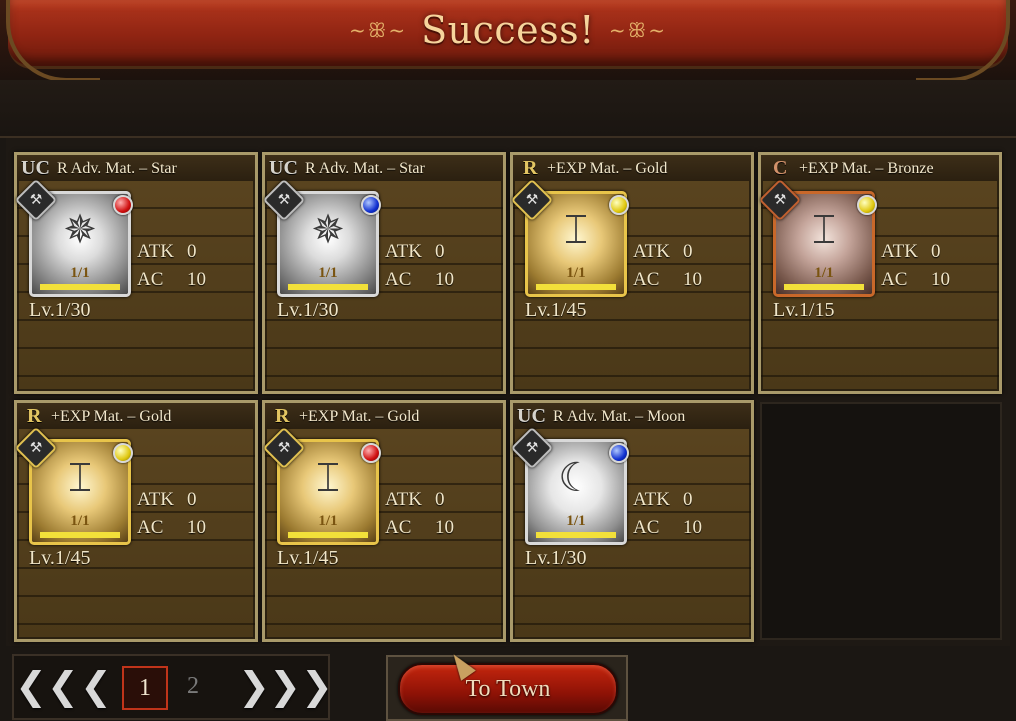  What do you see at coordinates (866, 168) in the screenshot?
I see `card-name: +EXP Mat. – Bronze` at bounding box center [866, 168].